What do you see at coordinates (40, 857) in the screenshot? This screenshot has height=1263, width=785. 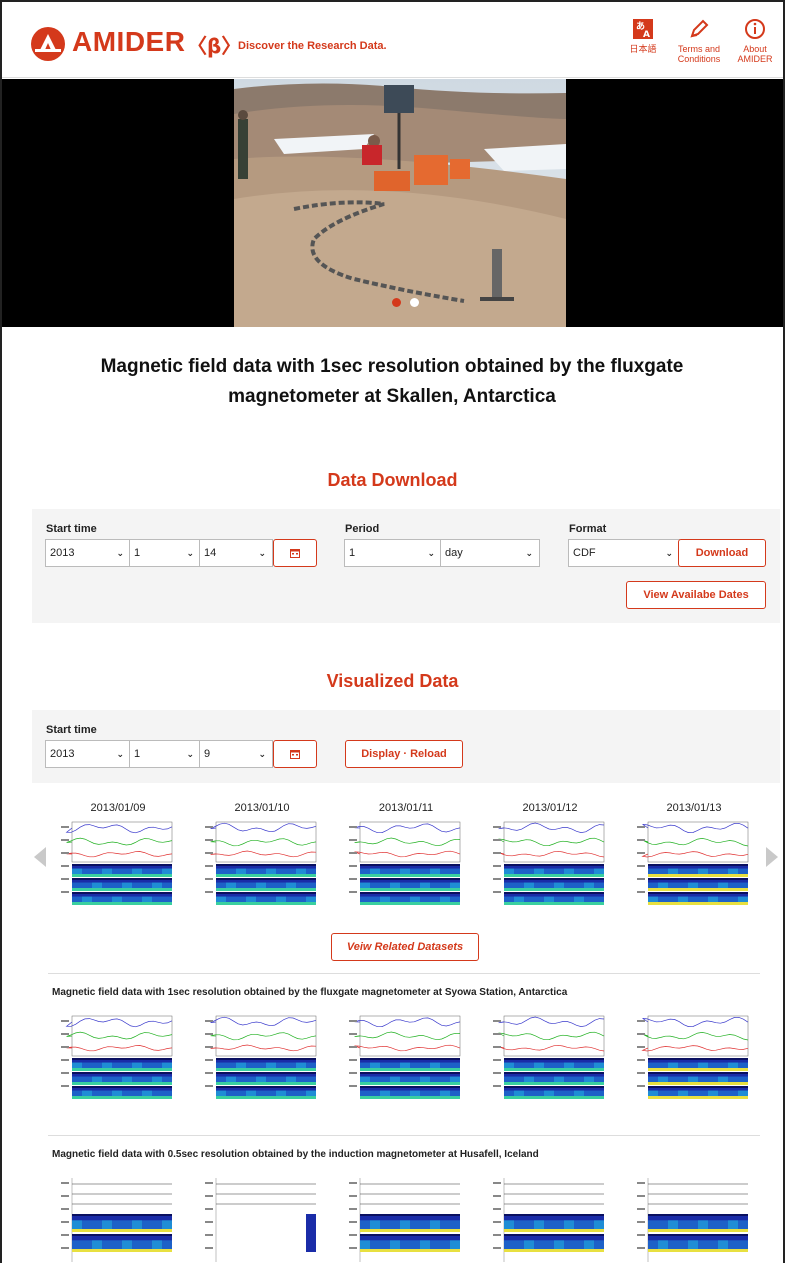 I see `carousel-prev-arrow-icon` at bounding box center [40, 857].